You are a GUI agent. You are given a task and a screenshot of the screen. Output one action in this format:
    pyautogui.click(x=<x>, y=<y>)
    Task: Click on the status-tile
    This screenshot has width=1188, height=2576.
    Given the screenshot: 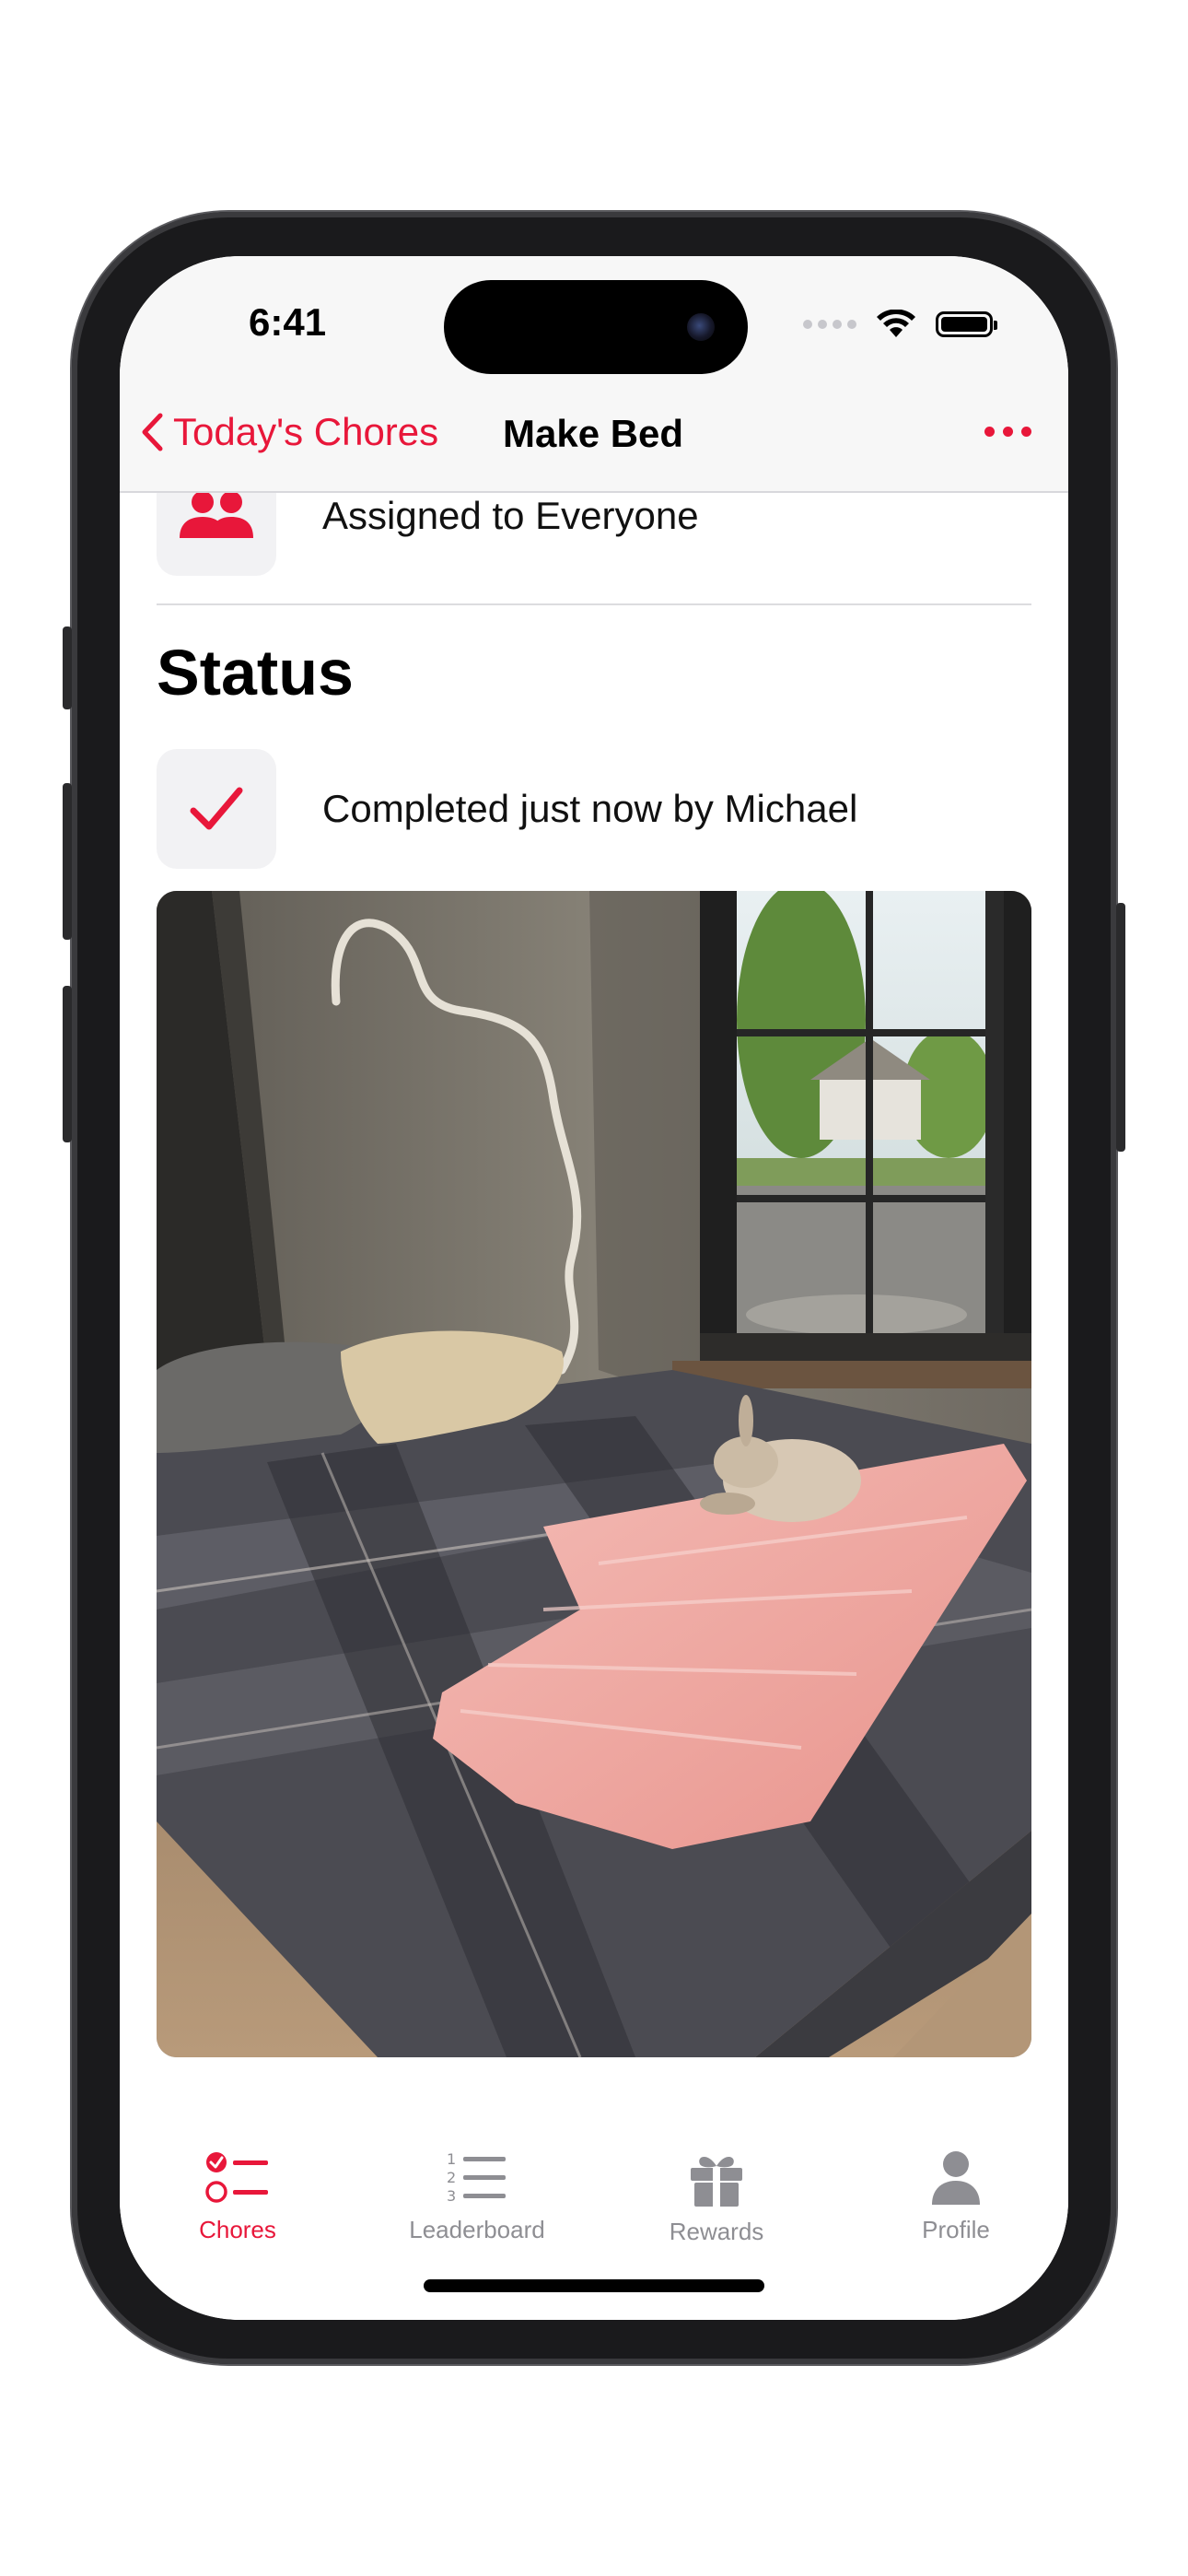 What is the action you would take?
    pyautogui.click(x=216, y=809)
    